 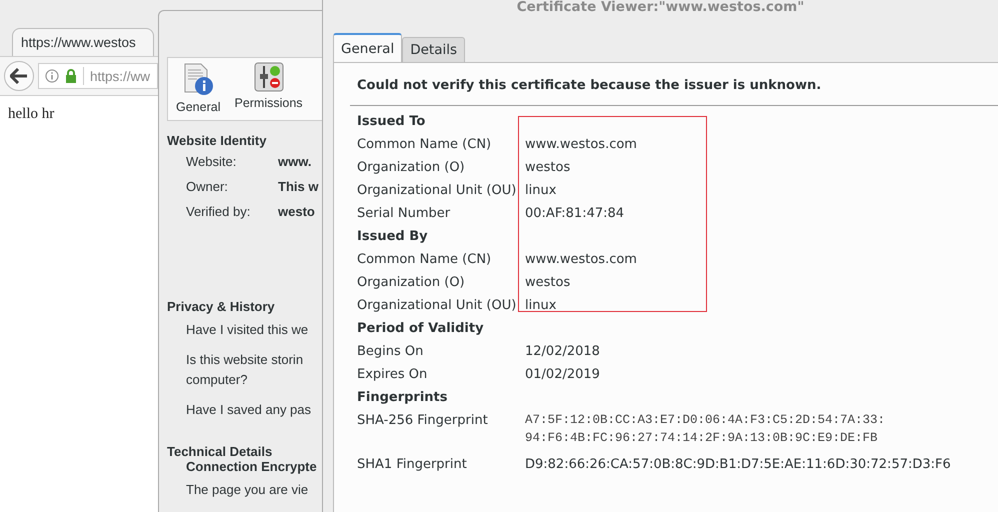 I want to click on section-heading: Website Identity, so click(x=217, y=140).